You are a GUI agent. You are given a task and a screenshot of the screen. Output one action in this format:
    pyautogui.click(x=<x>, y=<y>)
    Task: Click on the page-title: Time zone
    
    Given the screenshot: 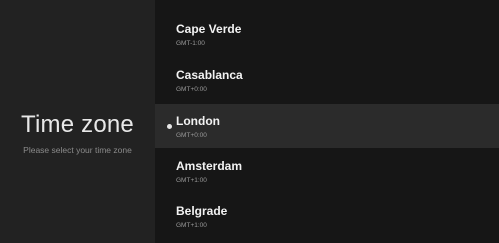 What is the action you would take?
    pyautogui.click(x=77, y=124)
    